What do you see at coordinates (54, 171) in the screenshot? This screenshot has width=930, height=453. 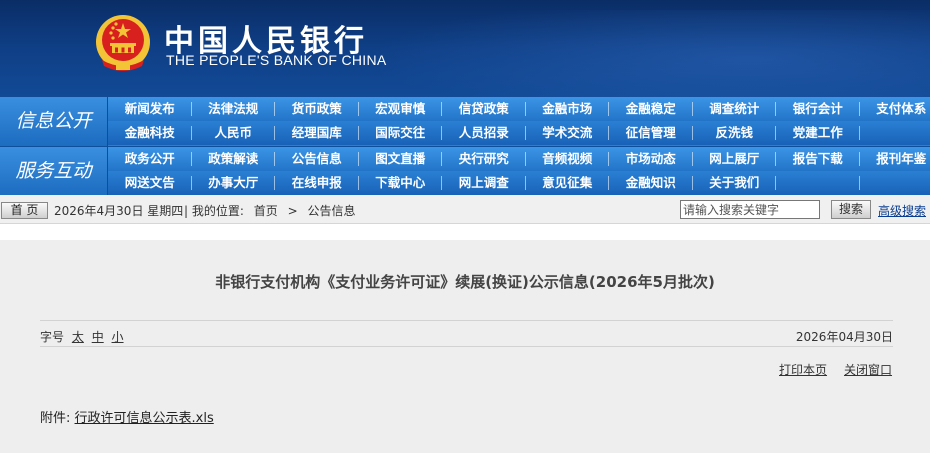 I see `nav-group-label: 服务互动` at bounding box center [54, 171].